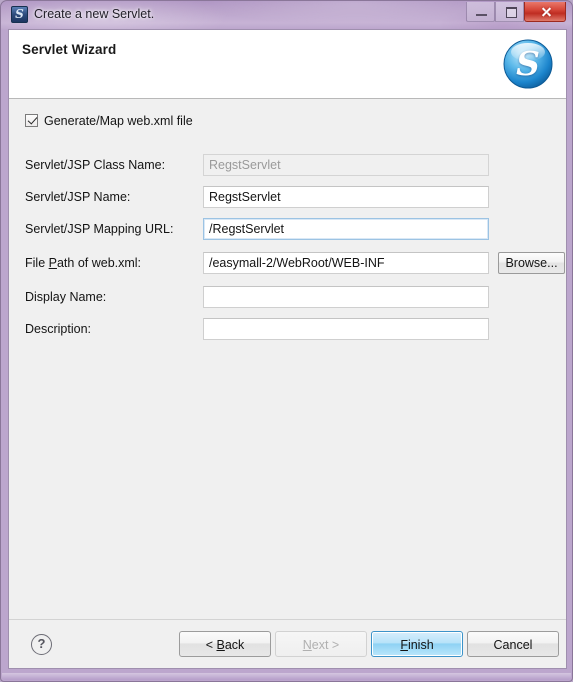 This screenshot has width=573, height=682. What do you see at coordinates (41, 644) in the screenshot?
I see `help-icon: ?` at bounding box center [41, 644].